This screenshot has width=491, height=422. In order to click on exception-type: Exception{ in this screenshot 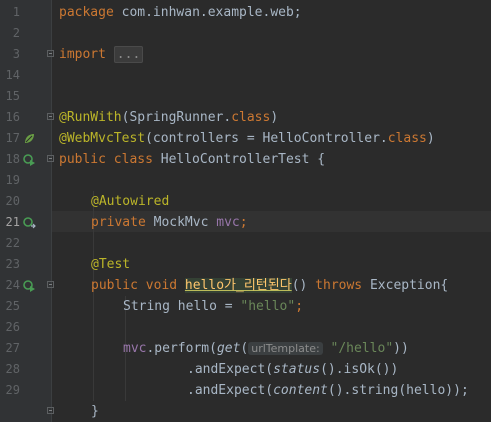, I will do `click(405, 285)`.